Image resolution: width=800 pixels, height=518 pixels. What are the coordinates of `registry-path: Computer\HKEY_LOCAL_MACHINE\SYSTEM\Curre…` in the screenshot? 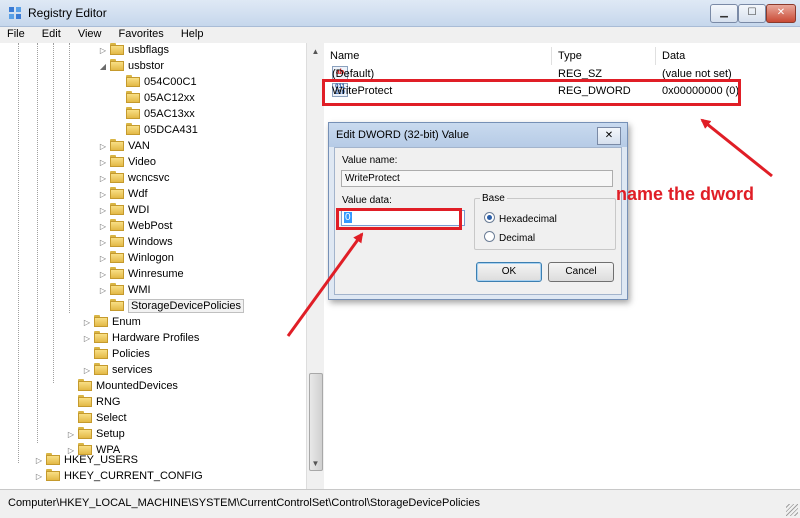 It's located at (244, 503).